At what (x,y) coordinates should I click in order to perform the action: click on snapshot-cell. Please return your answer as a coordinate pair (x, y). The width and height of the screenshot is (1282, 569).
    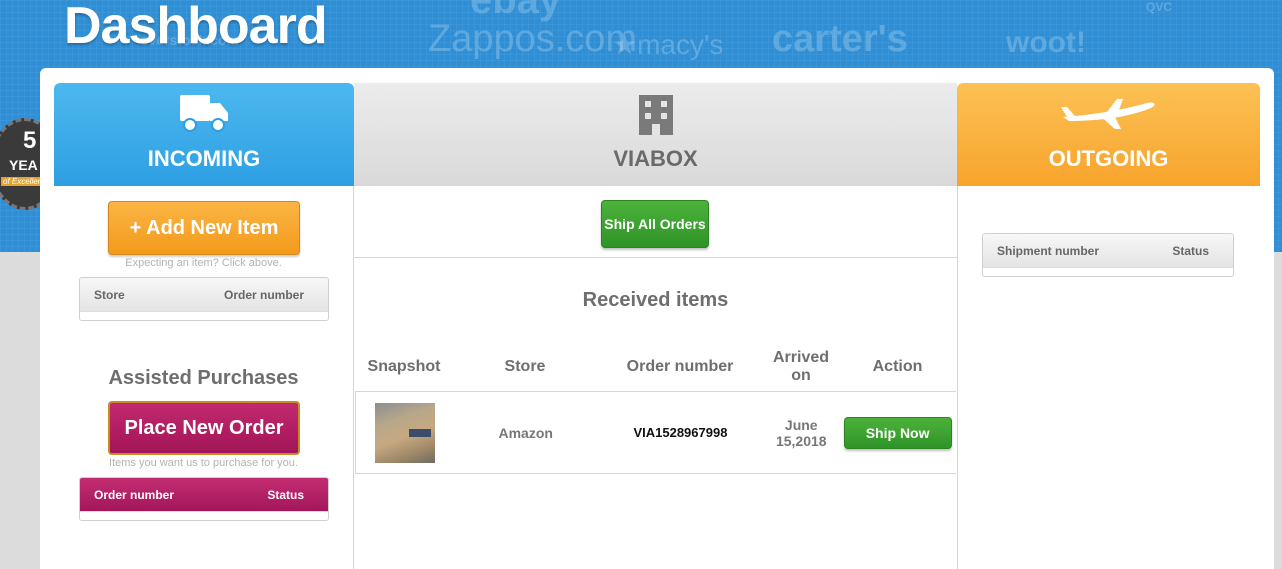
    Looking at the image, I should click on (405, 432).